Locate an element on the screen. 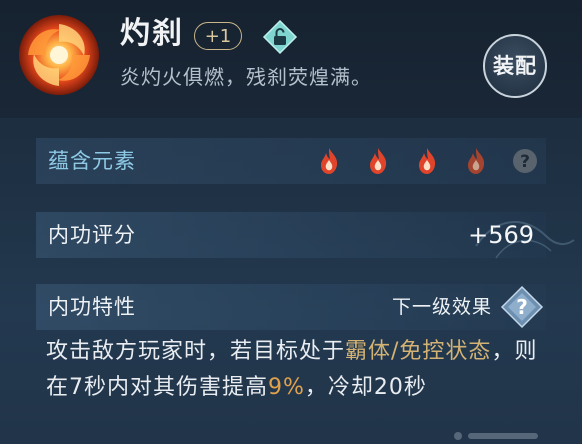 Image resolution: width=582 pixels, height=444 pixels. skill-subtitle: 炎灼火俱燃，残刹荧煌满。 is located at coordinates (246, 77).